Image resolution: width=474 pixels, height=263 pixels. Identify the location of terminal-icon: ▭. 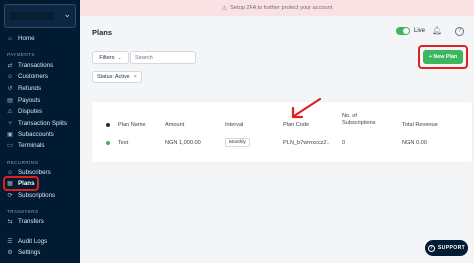
(10, 146).